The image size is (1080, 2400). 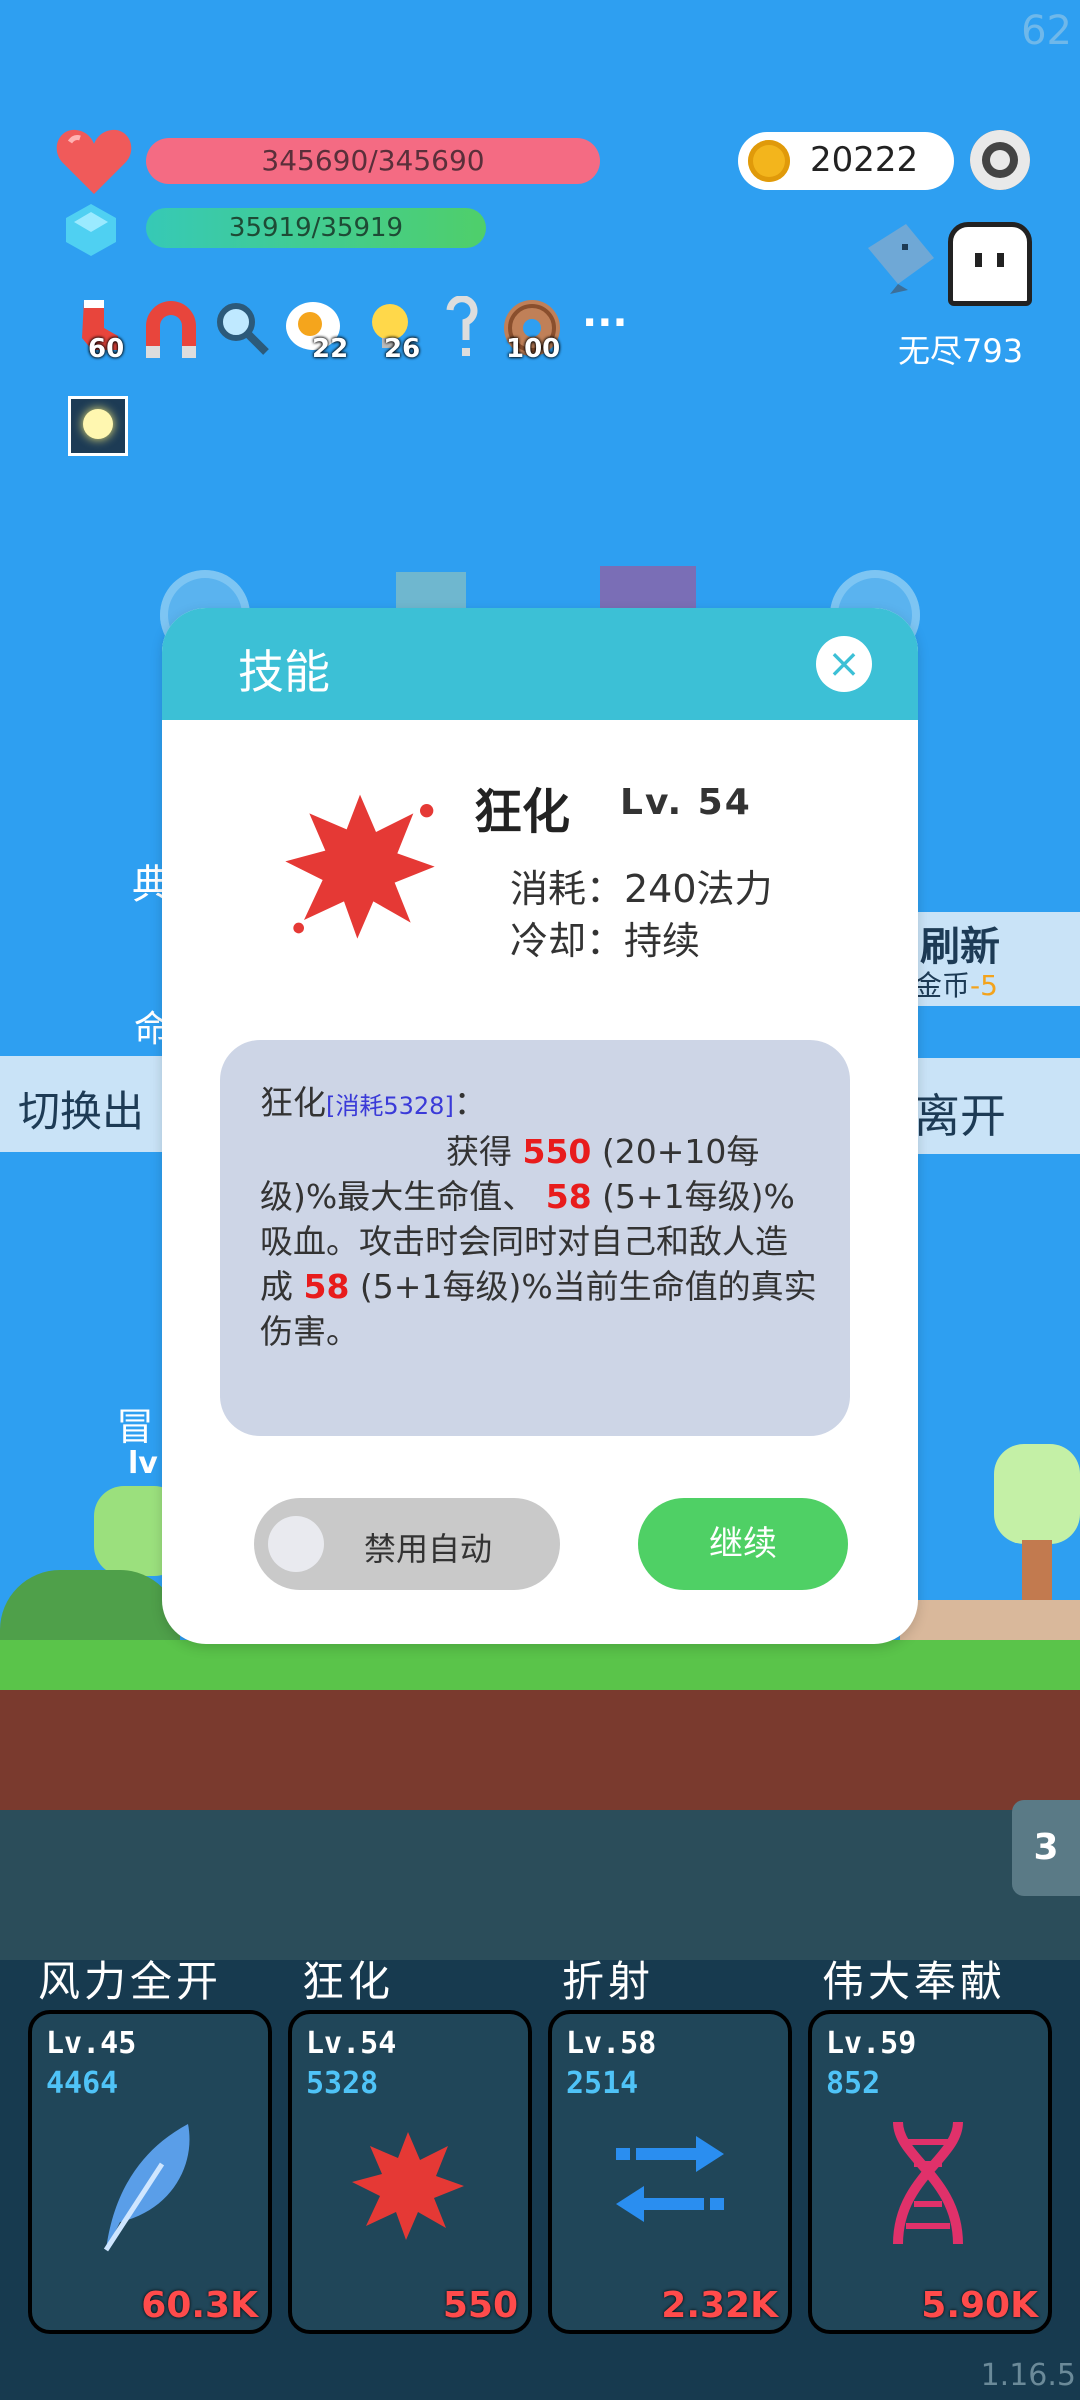 What do you see at coordinates (990, 959) in the screenshot?
I see `refresh-button: 刷新 金币-5` at bounding box center [990, 959].